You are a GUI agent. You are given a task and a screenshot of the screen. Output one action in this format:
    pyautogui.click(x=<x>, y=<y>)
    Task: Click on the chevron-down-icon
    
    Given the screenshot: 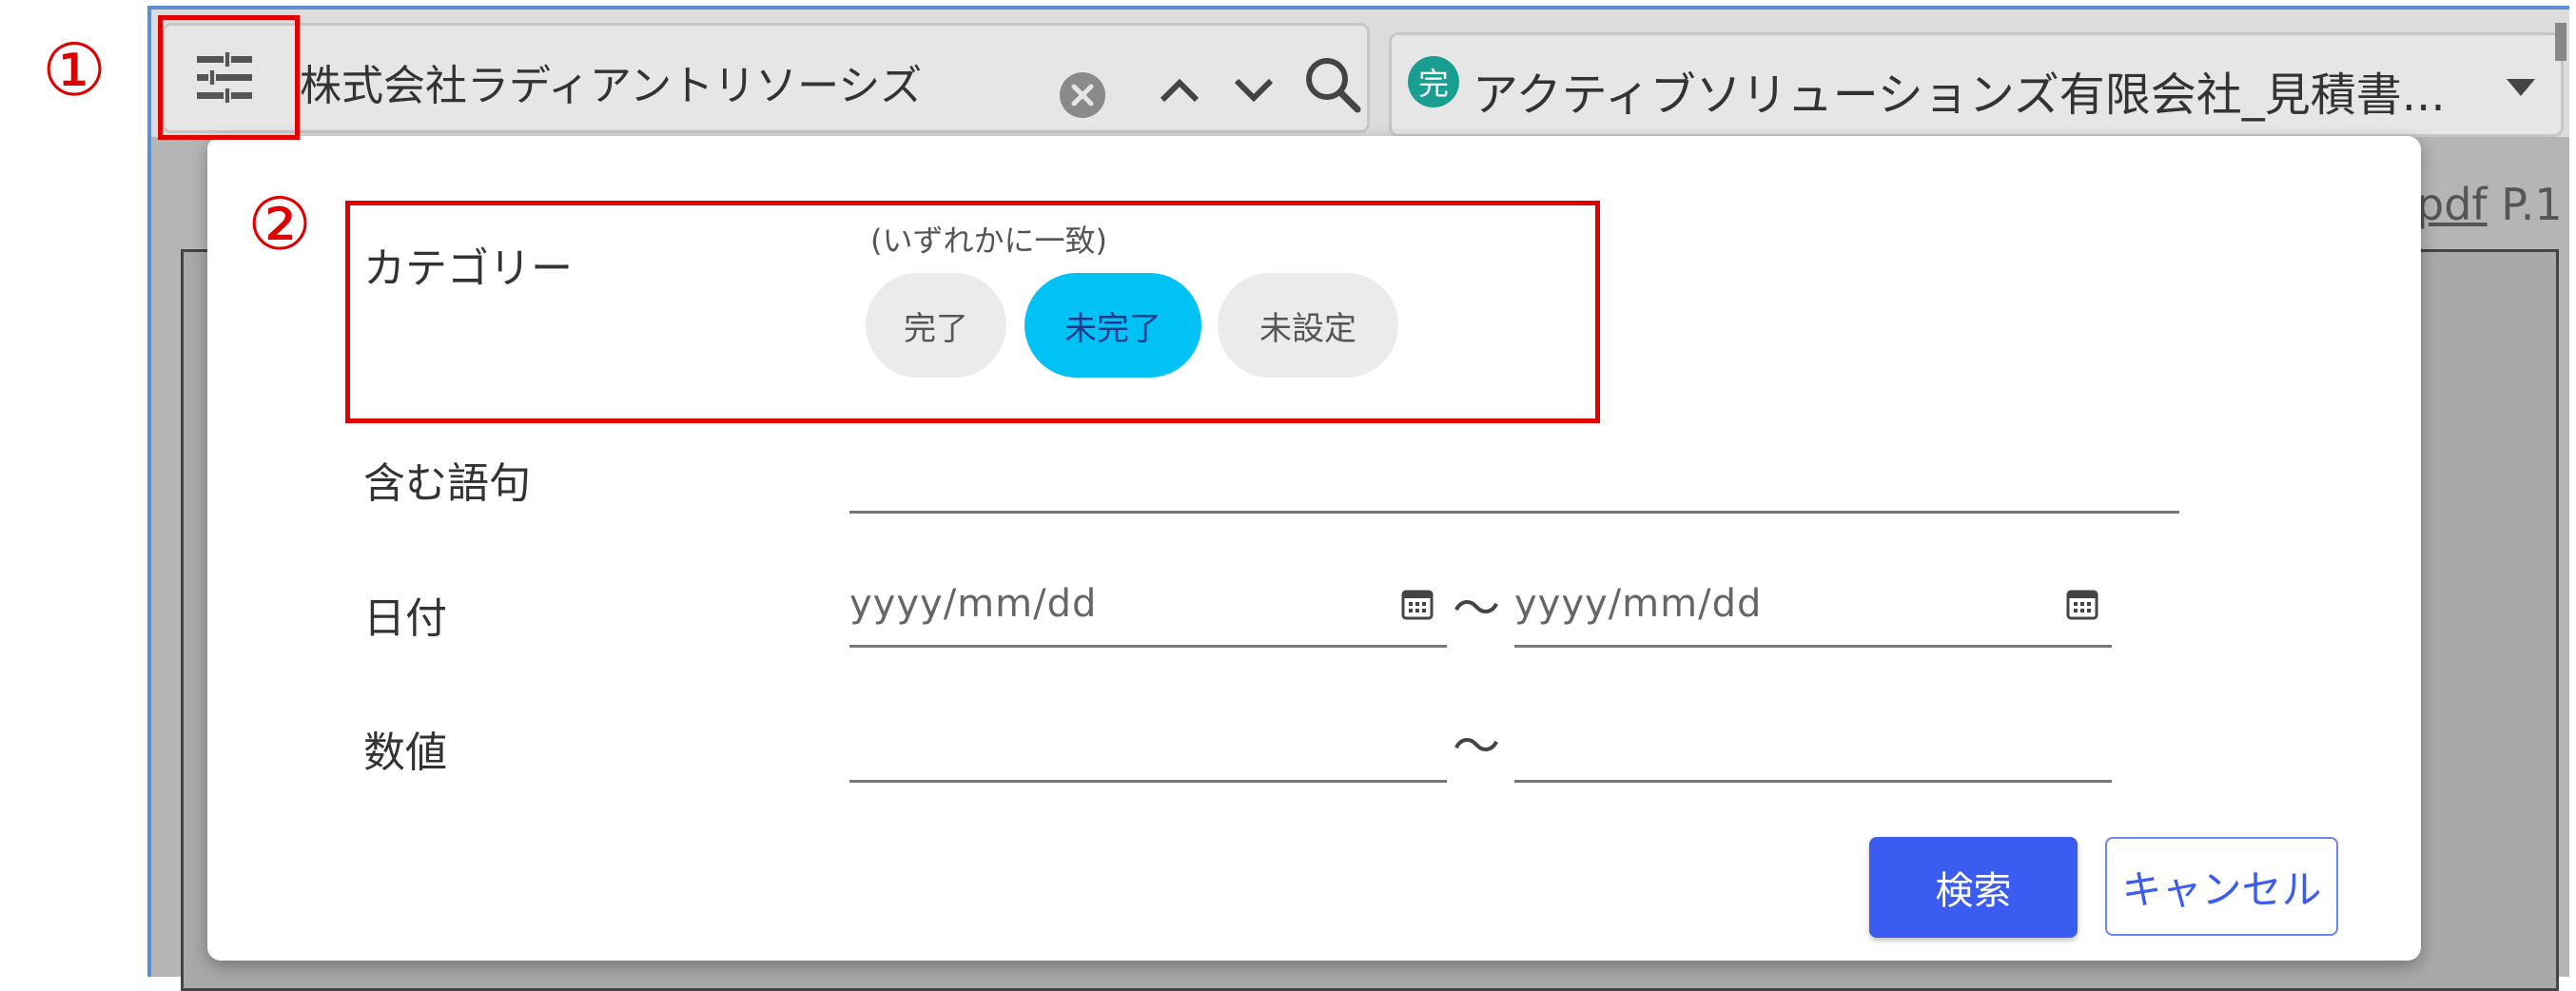 What is the action you would take?
    pyautogui.click(x=1253, y=91)
    